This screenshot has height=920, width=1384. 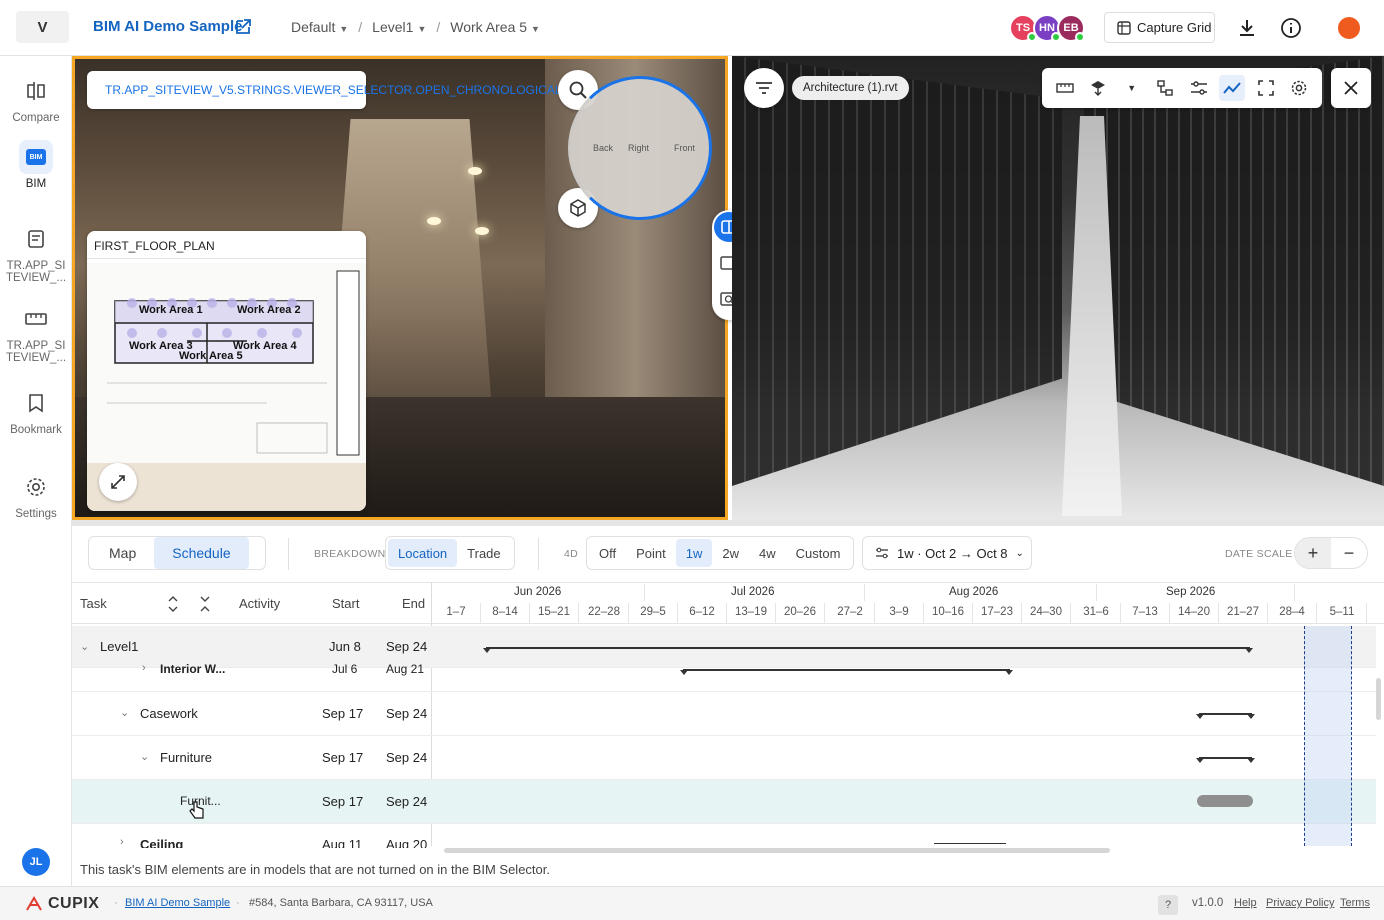 What do you see at coordinates (1351, 88) in the screenshot?
I see `close-bim-button` at bounding box center [1351, 88].